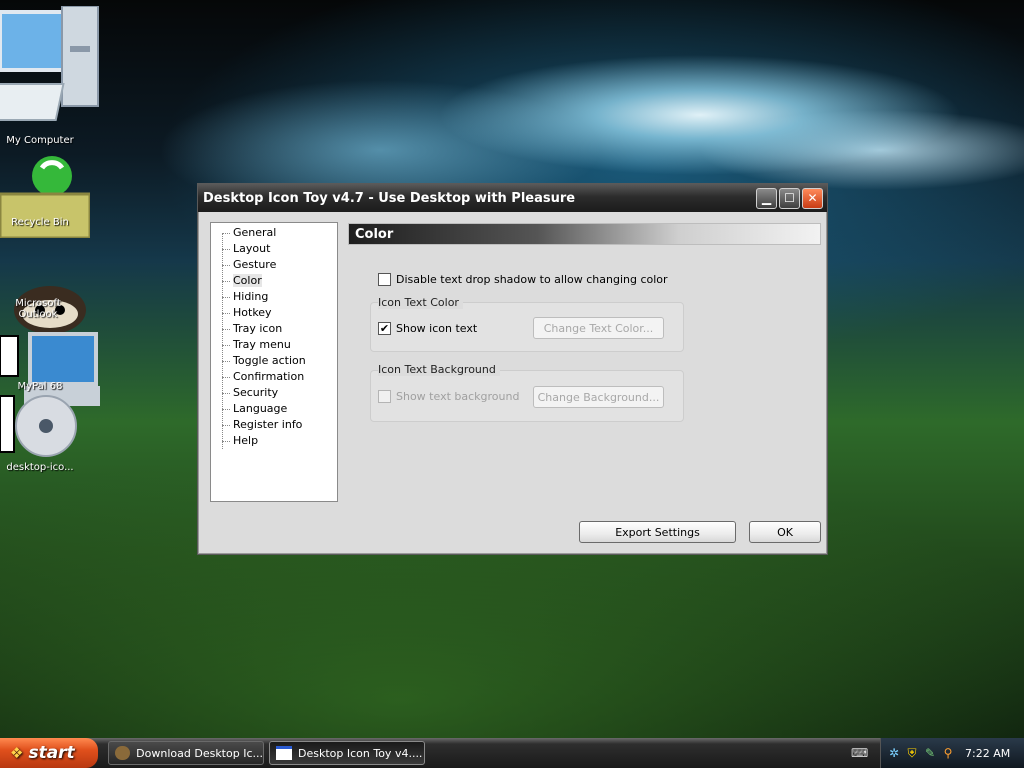  What do you see at coordinates (269, 360) in the screenshot?
I see `nav-label: Toggle action` at bounding box center [269, 360].